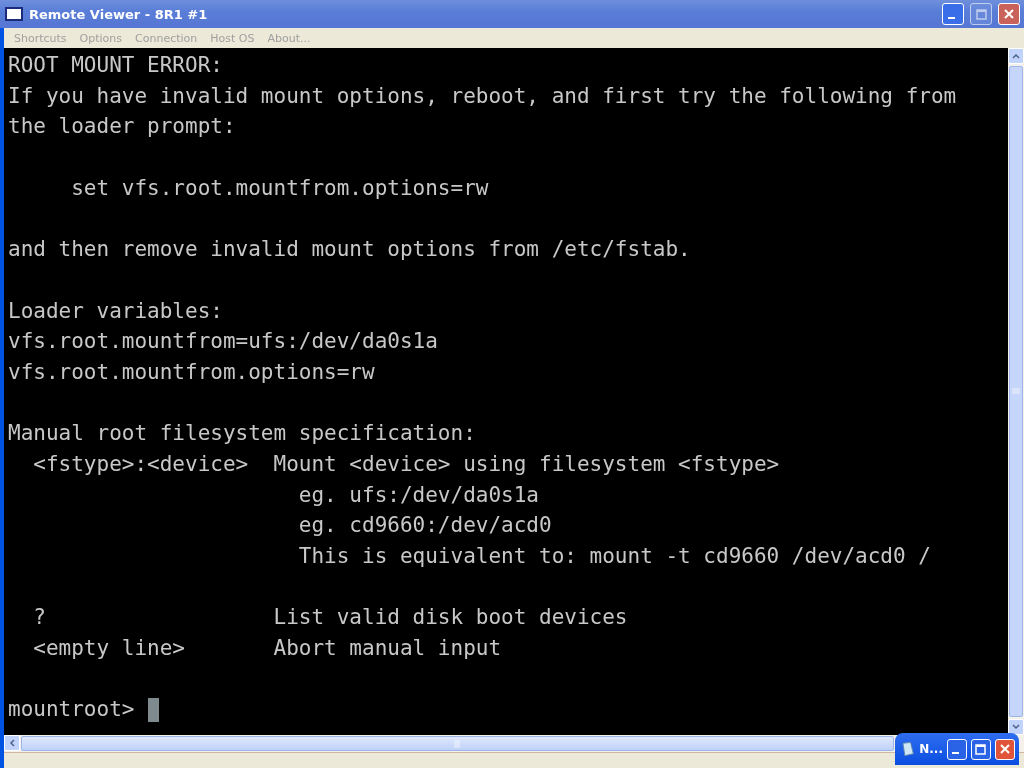 The image size is (1024, 768). What do you see at coordinates (279, 188) in the screenshot?
I see `console-line: set vfs.root.mountfrom.options=rw` at bounding box center [279, 188].